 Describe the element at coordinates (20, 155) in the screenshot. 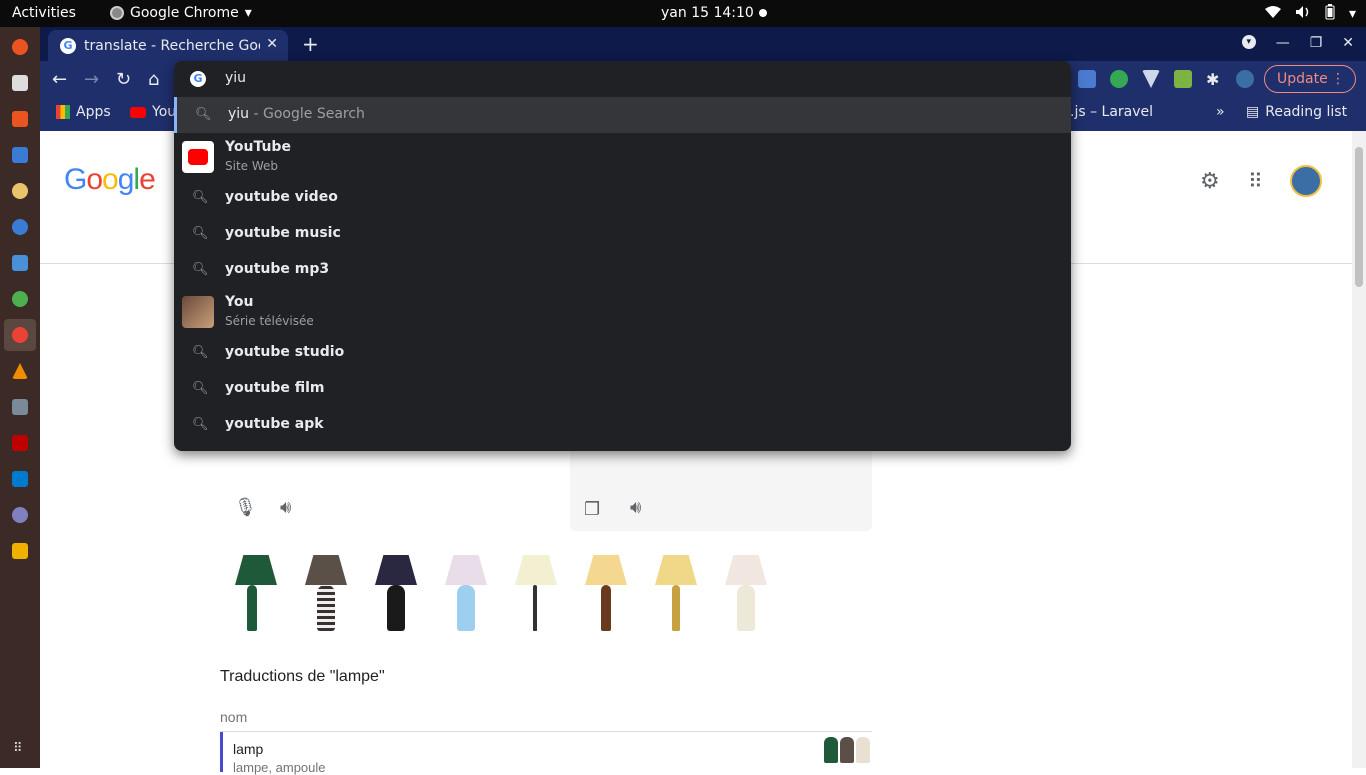

I see `text-editor-icon` at that location.